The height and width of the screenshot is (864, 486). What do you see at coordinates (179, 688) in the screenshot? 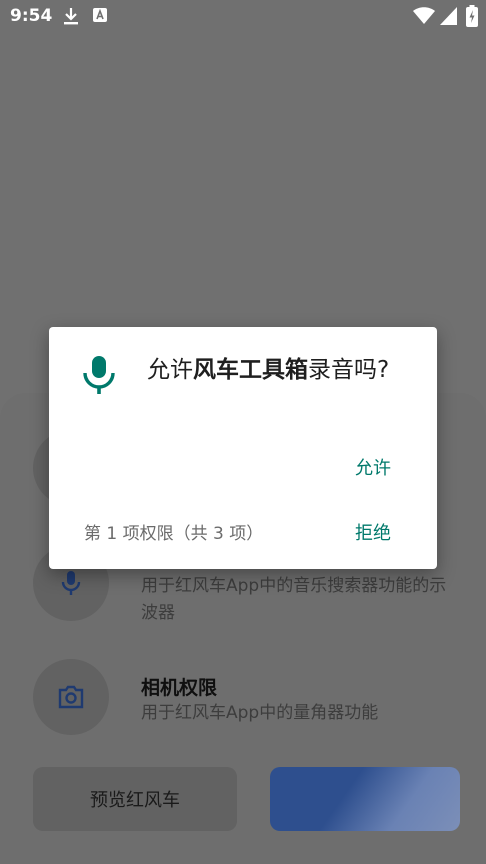
I see `permission-title: 相机权限` at bounding box center [179, 688].